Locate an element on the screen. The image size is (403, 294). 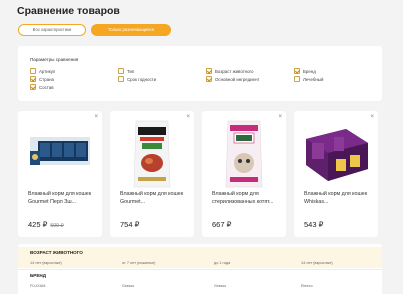
table-cell: до 1 года is located at coordinates (222, 263).